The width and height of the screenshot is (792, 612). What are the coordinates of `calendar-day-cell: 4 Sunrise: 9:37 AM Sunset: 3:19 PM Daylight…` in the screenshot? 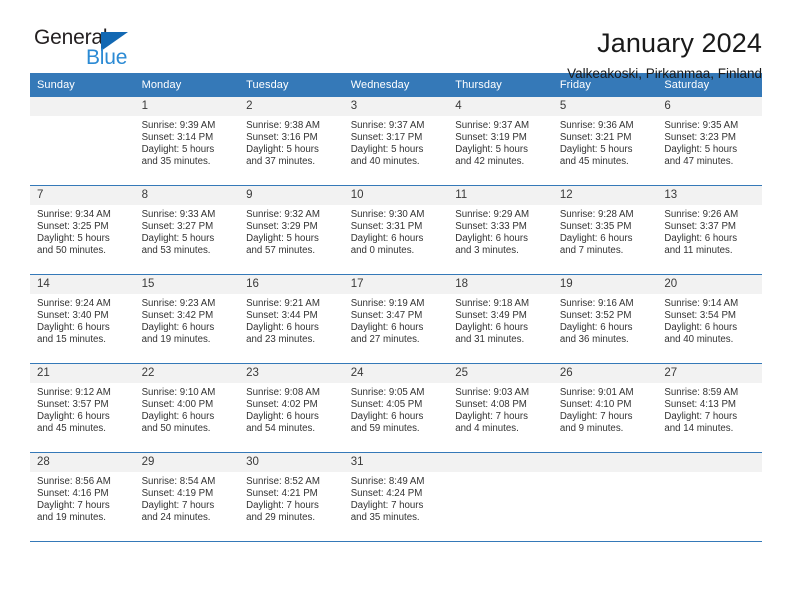 It's located at (500, 141).